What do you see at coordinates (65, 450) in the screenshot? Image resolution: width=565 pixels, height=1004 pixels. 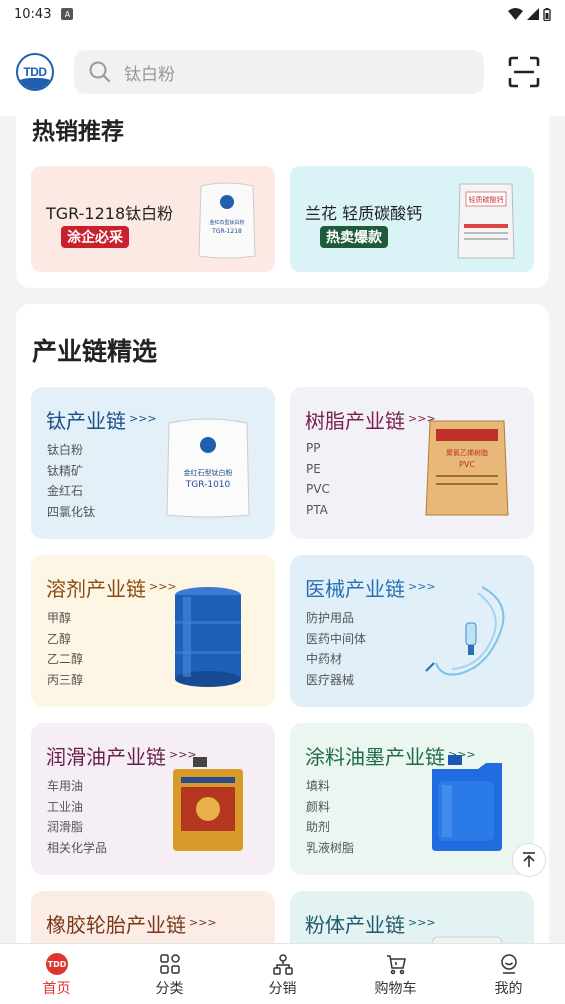 I see `tile-item: 钛白粉` at bounding box center [65, 450].